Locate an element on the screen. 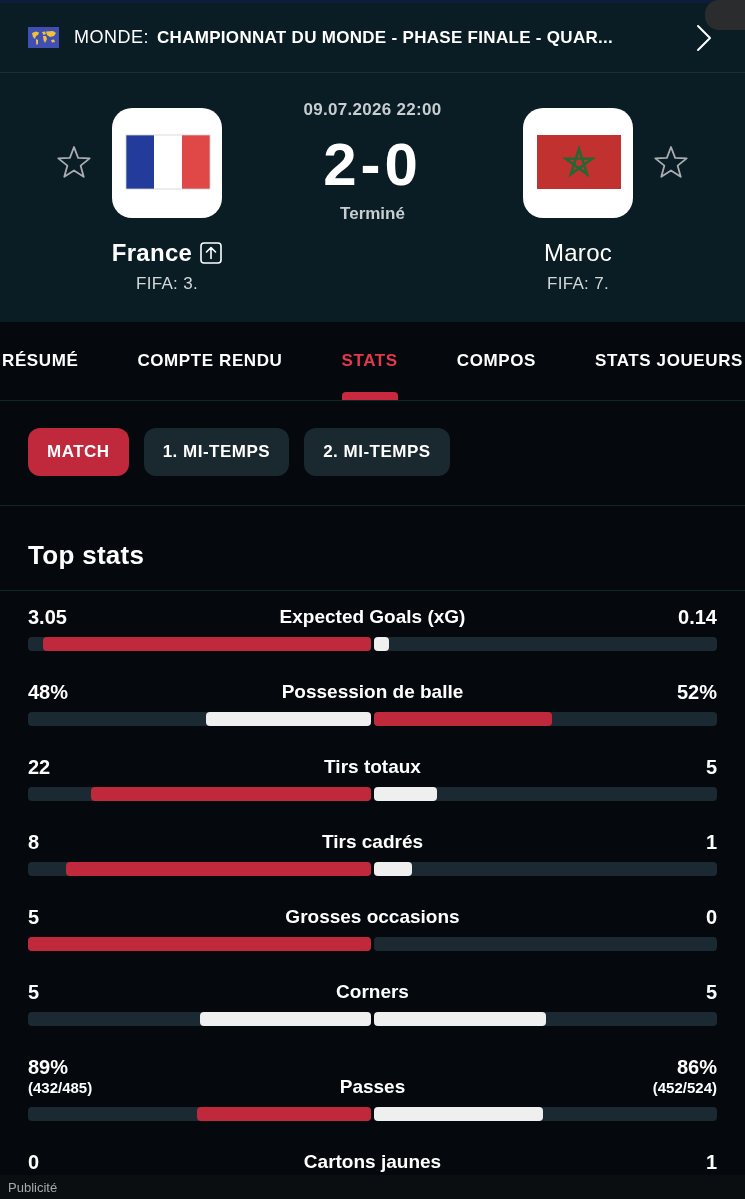 The width and height of the screenshot is (745, 1199). match-status: Terminé is located at coordinates (372, 214).